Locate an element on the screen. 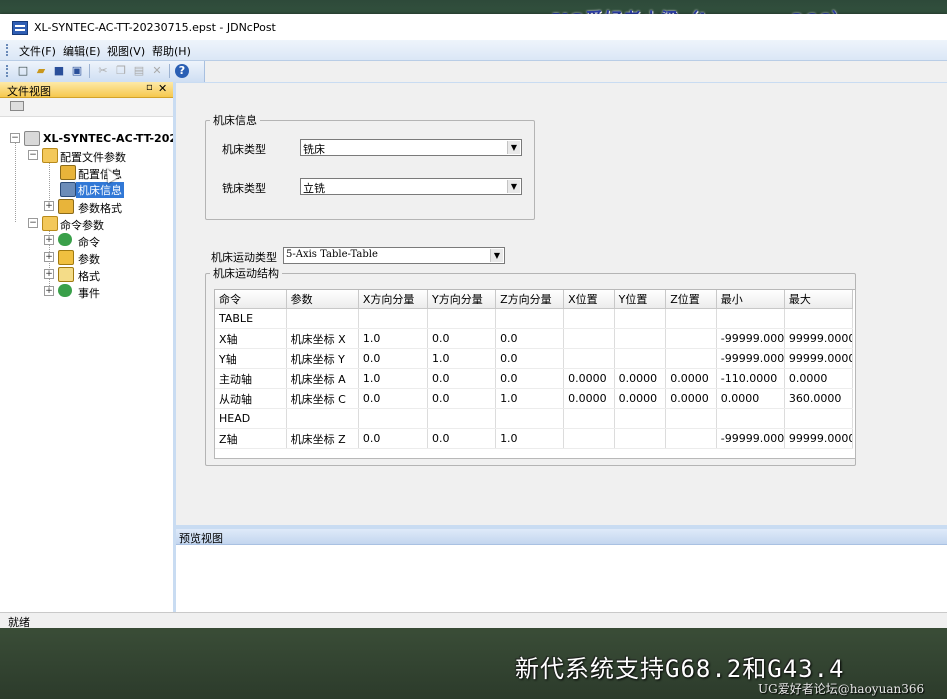 The image size is (947, 699). motion-type-select: 5-Axis Table-Table ▼ is located at coordinates (394, 255).